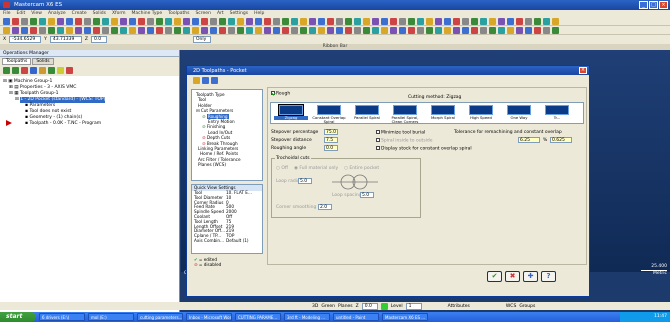  Describe the element at coordinates (561, 140) in the screenshot. I see `tolerance-value-input: 0.625` at that location.